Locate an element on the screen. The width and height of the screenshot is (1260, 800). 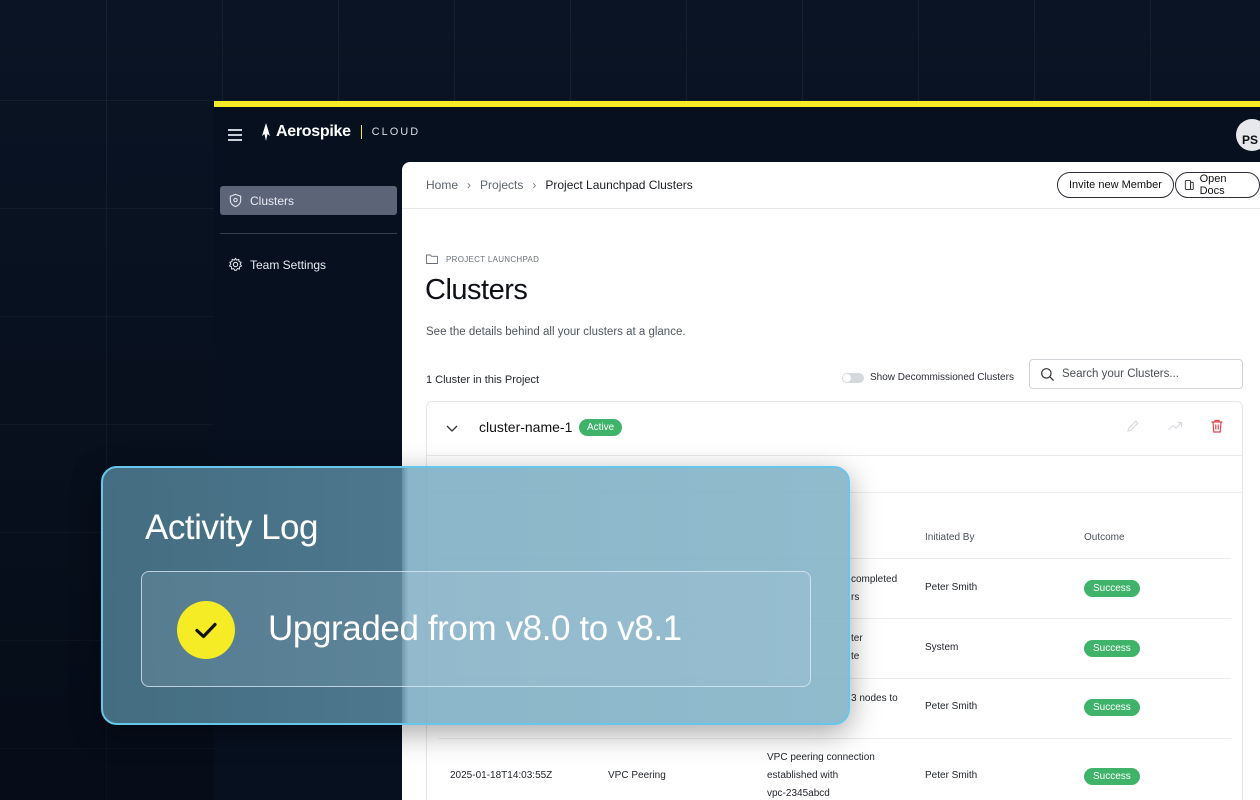
header-divider is located at coordinates (831, 208).